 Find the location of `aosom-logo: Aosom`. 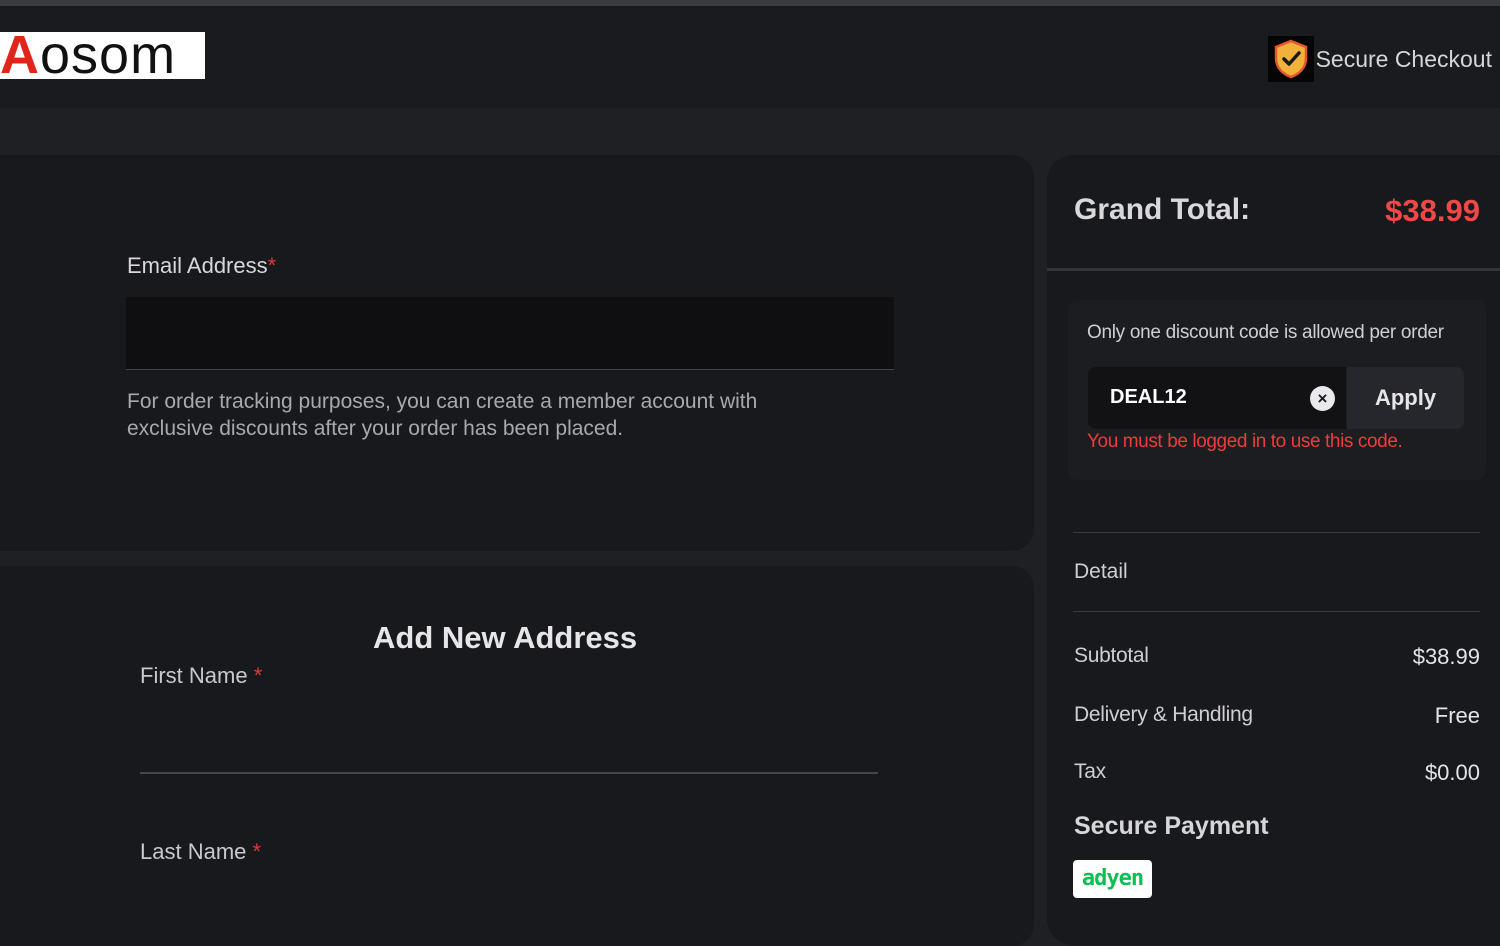

aosom-logo: Aosom is located at coordinates (102, 55).